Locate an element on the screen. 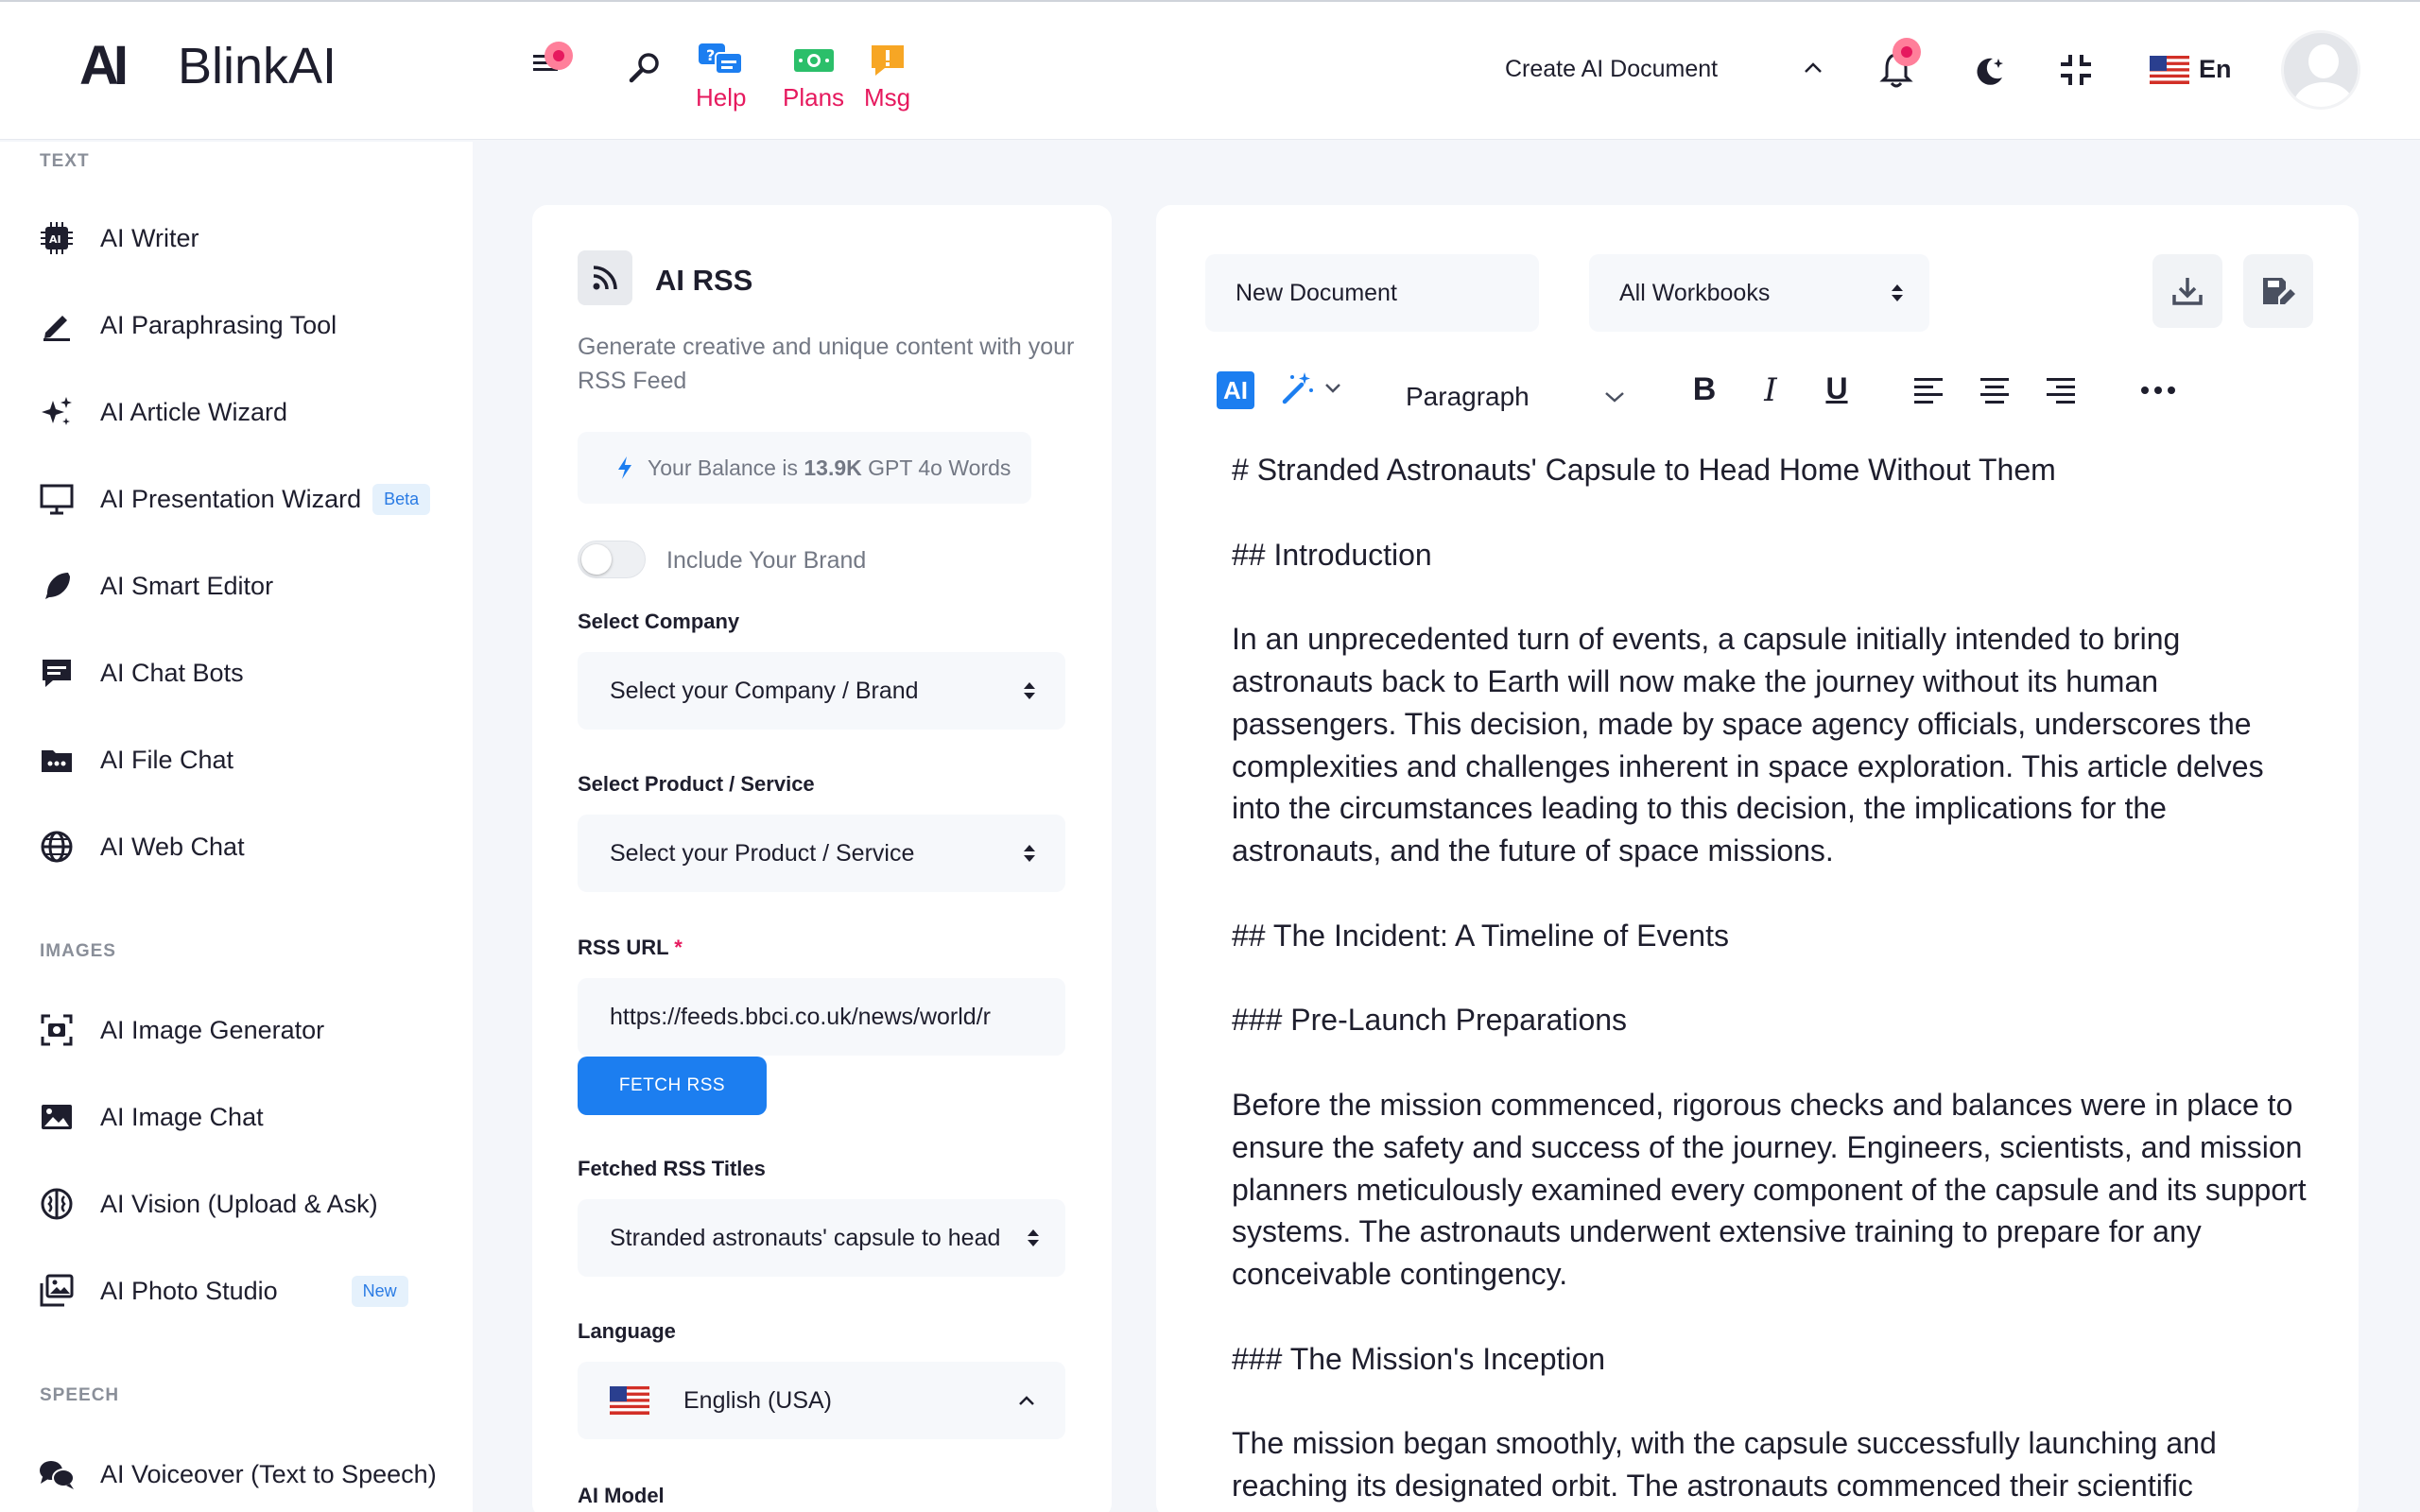 This screenshot has height=1512, width=2420. align-right-icon is located at coordinates (2061, 391).